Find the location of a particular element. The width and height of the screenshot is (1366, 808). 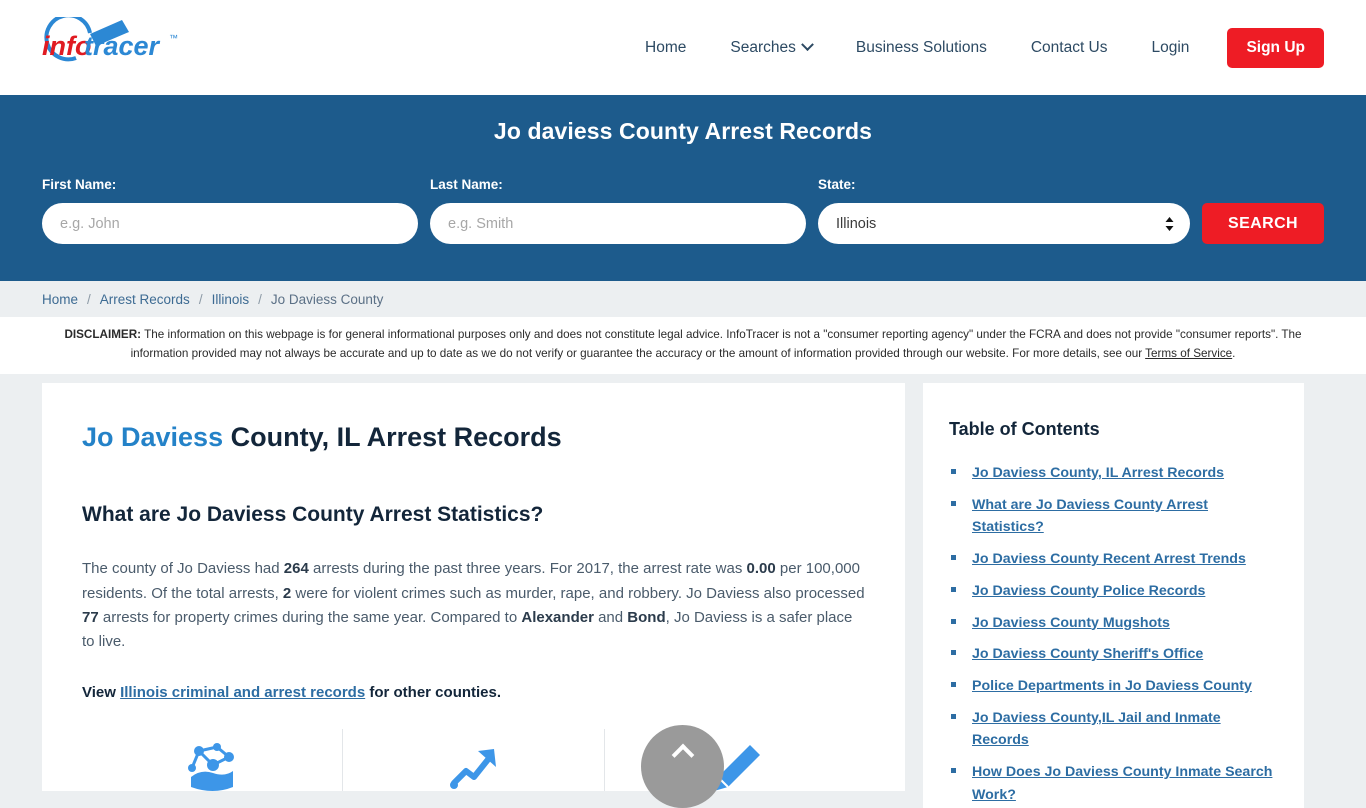

toc-item: Jo Daviess County Sheriff's Office is located at coordinates (1111, 654).